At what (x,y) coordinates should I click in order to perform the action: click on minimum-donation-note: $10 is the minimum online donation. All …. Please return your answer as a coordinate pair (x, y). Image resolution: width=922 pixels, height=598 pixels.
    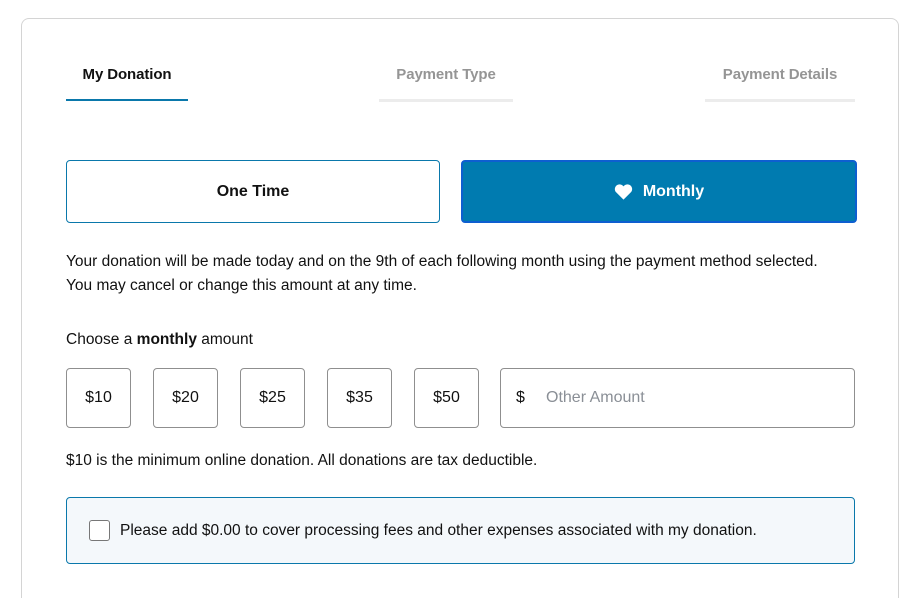
    Looking at the image, I should click on (302, 460).